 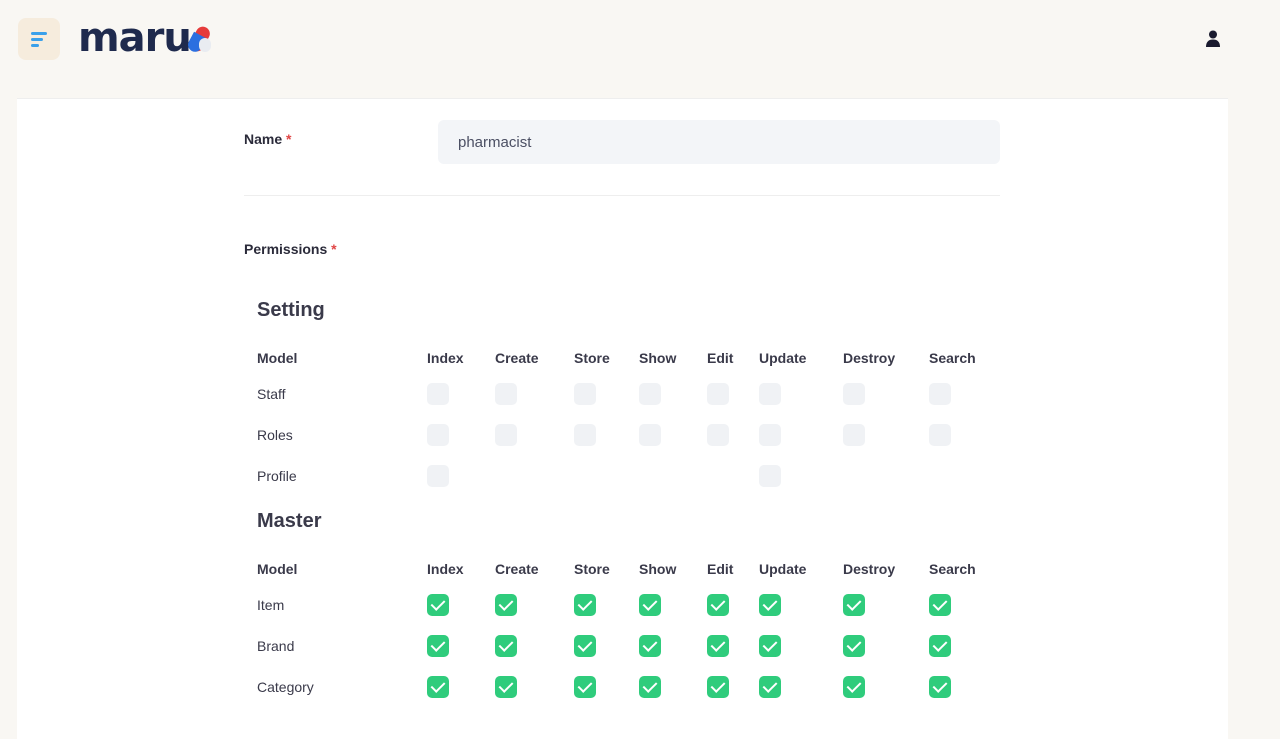 What do you see at coordinates (658, 358) in the screenshot?
I see `column-header: Show` at bounding box center [658, 358].